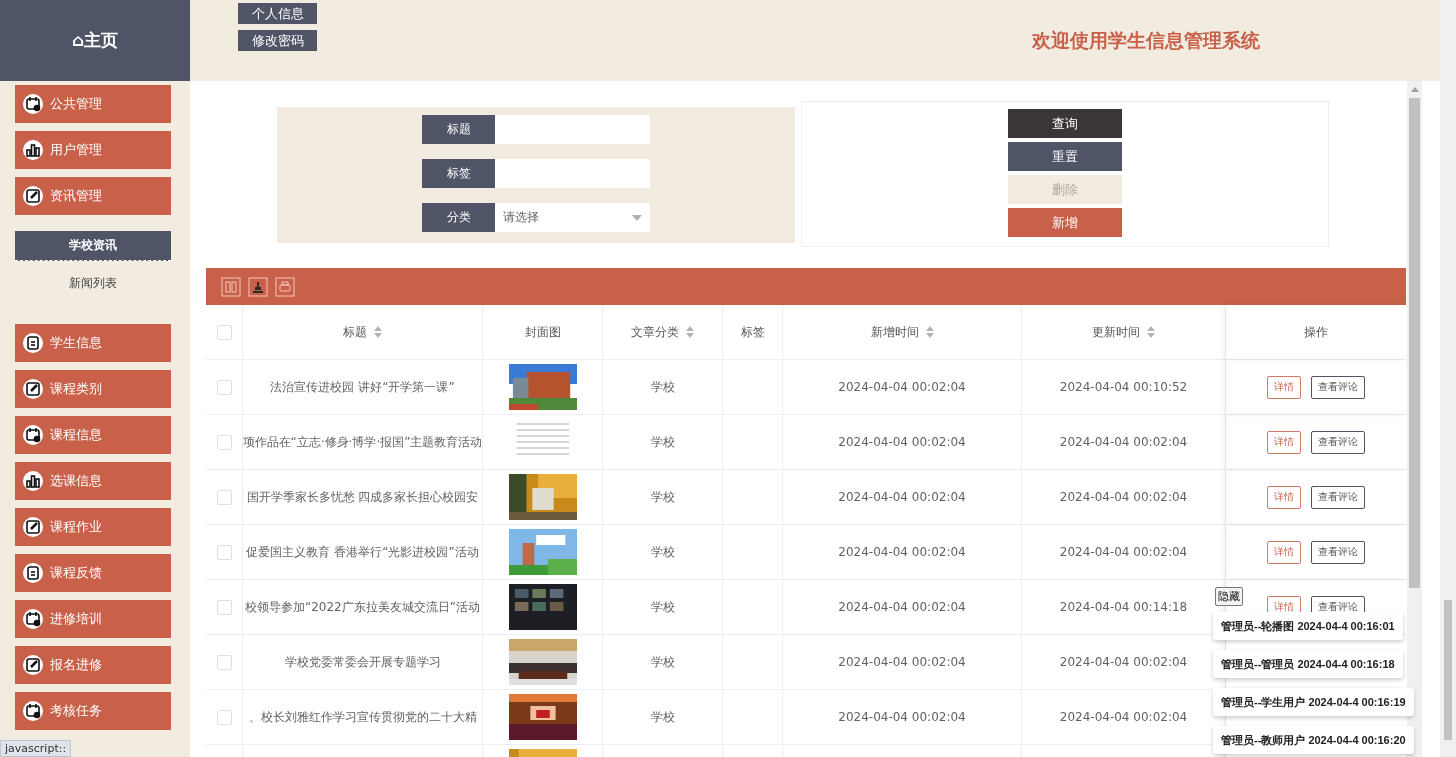  What do you see at coordinates (1316, 332) in the screenshot?
I see `column-header: 操作` at bounding box center [1316, 332].